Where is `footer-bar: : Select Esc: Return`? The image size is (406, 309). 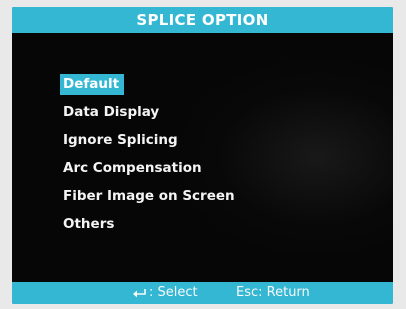 footer-bar: : Select Esc: Return is located at coordinates (202, 293).